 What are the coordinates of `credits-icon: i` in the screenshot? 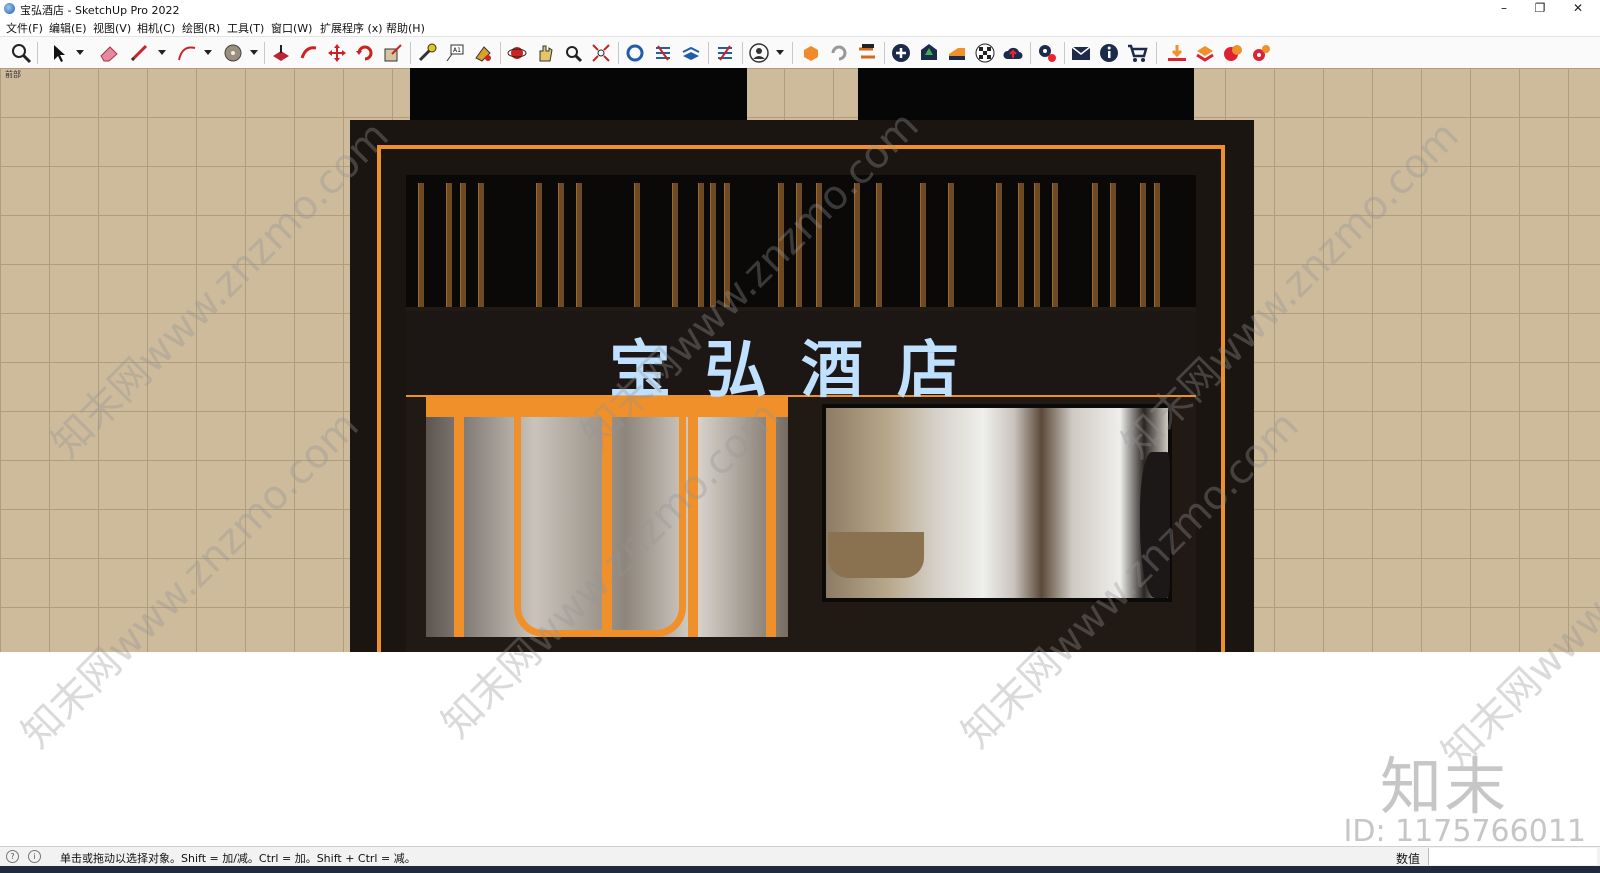 It's located at (34, 856).